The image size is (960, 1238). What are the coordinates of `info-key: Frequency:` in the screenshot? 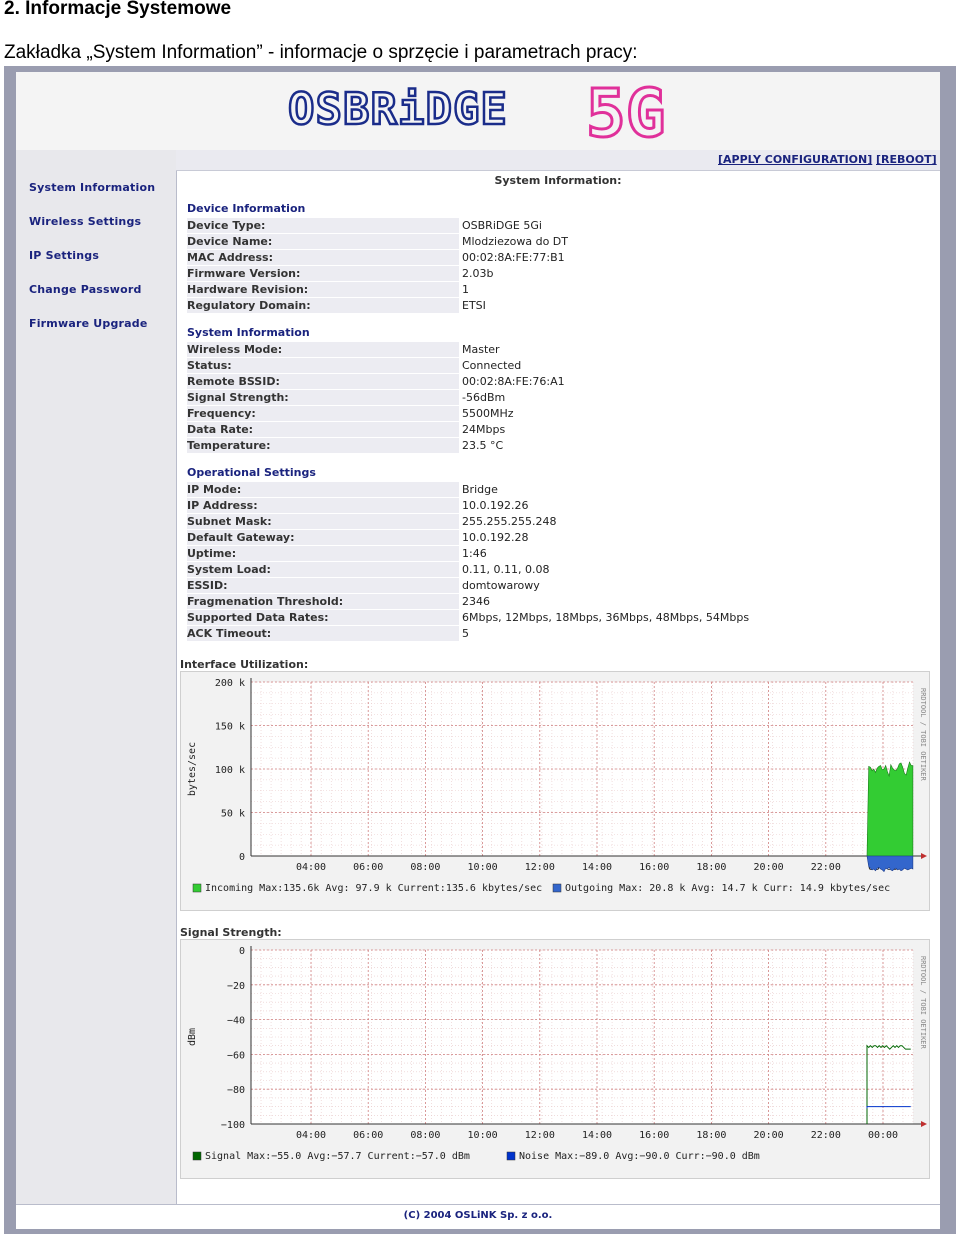 It's located at (323, 413).